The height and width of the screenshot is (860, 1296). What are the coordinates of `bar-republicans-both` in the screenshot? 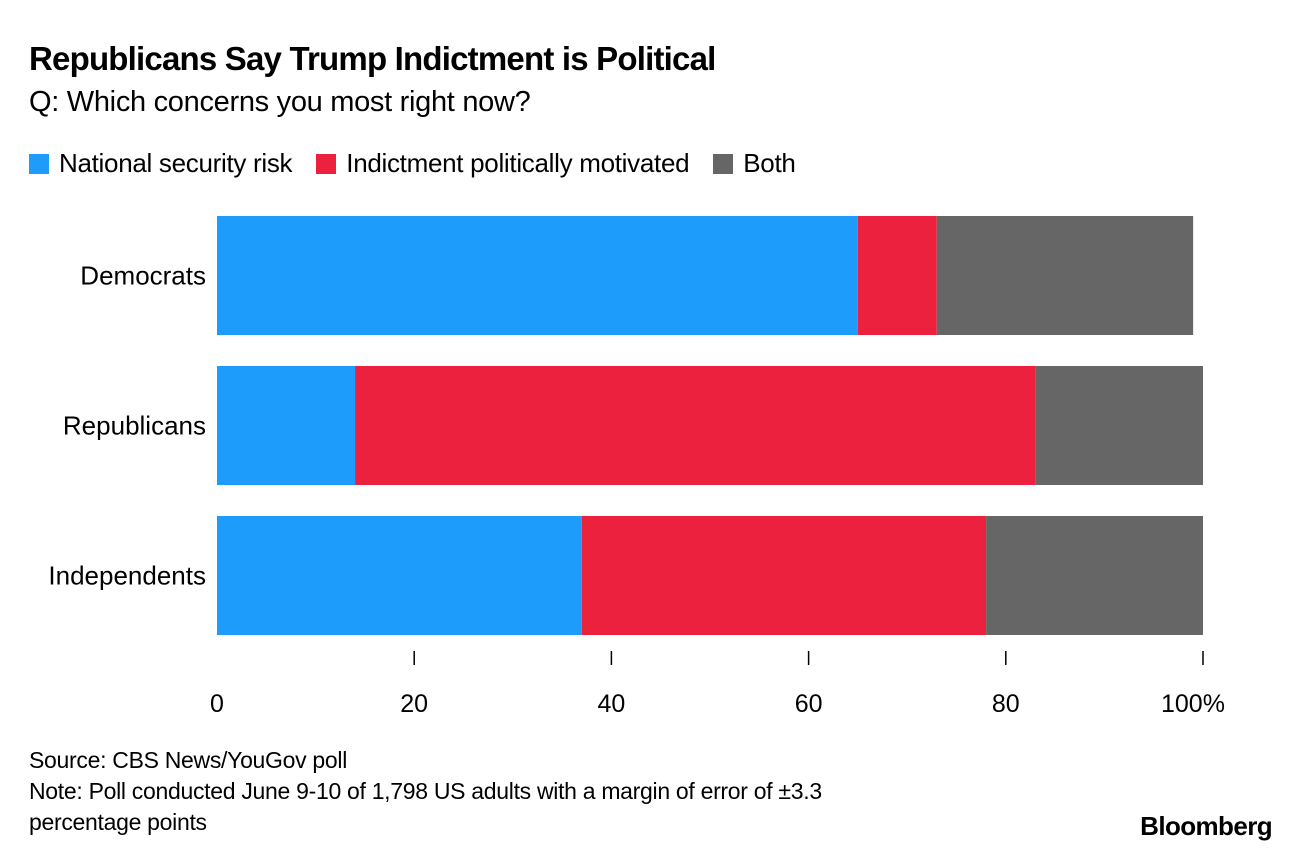 It's located at (1119, 425).